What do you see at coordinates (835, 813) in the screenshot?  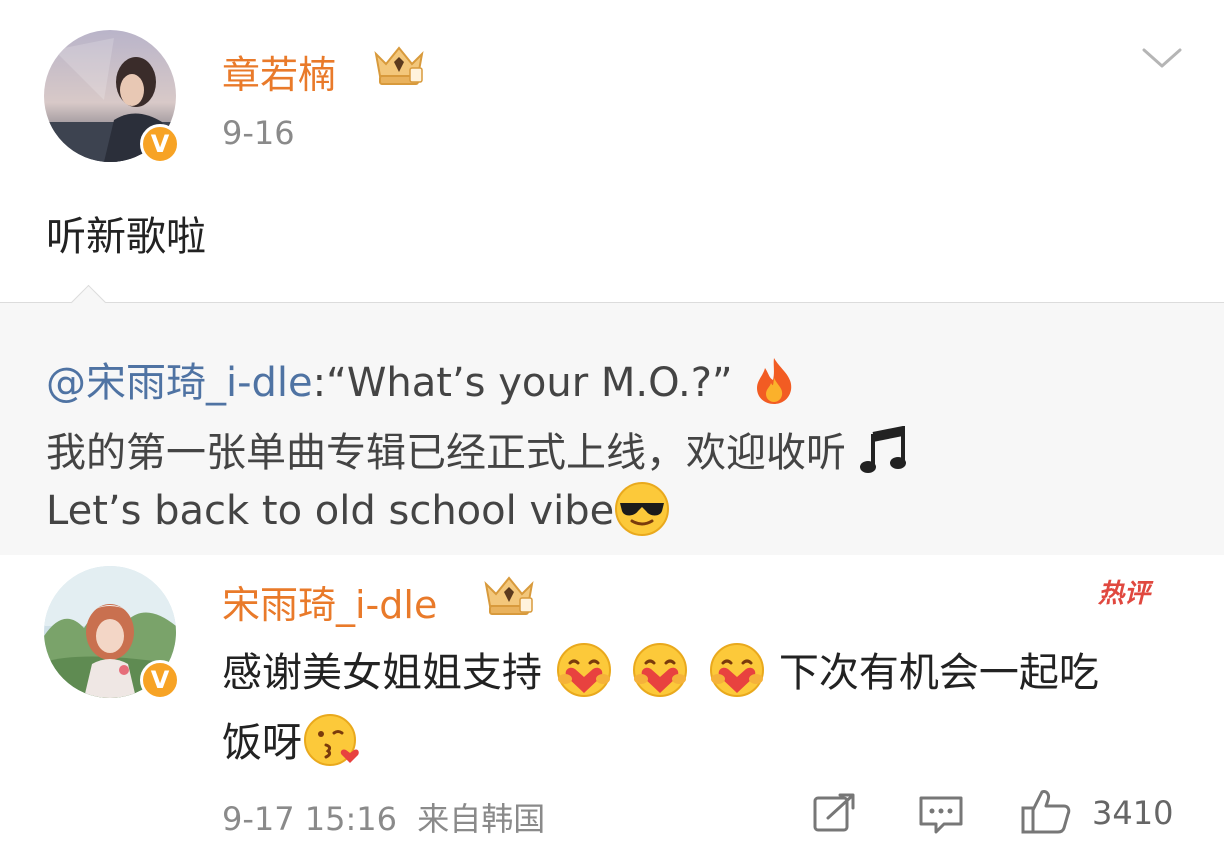 I see `share-icon` at bounding box center [835, 813].